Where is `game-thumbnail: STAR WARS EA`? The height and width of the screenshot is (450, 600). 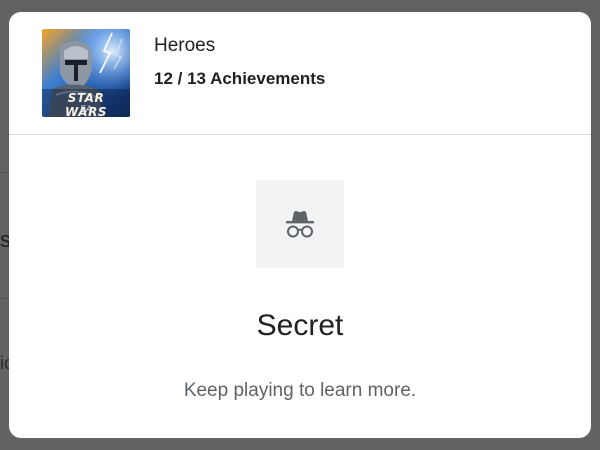
game-thumbnail: STAR WARS EA is located at coordinates (86, 73).